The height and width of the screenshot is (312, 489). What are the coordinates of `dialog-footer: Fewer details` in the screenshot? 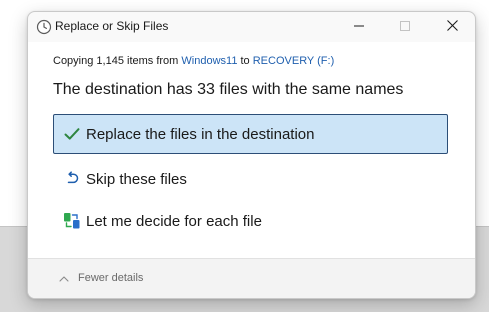 It's located at (251, 278).